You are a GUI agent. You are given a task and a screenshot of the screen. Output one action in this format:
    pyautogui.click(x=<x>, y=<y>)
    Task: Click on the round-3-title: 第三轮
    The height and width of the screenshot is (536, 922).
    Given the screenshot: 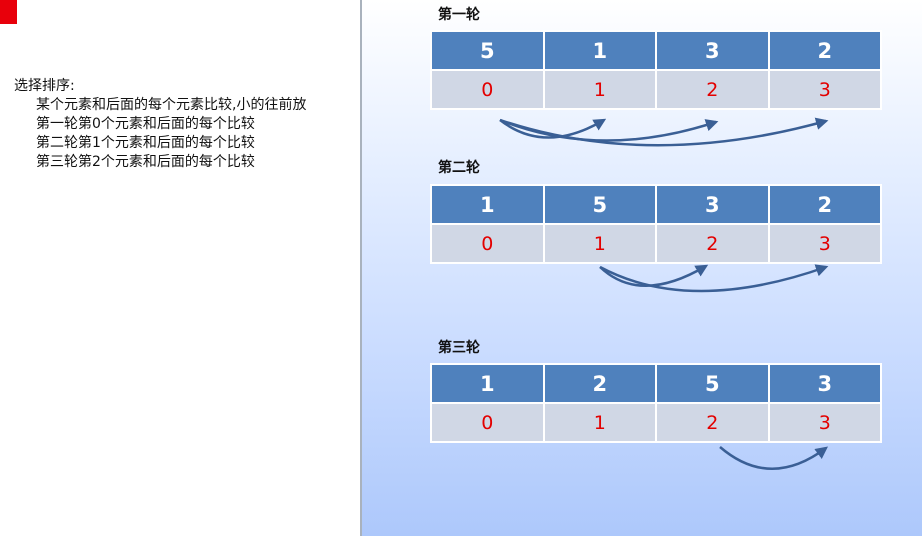 What is the action you would take?
    pyautogui.click(x=459, y=348)
    